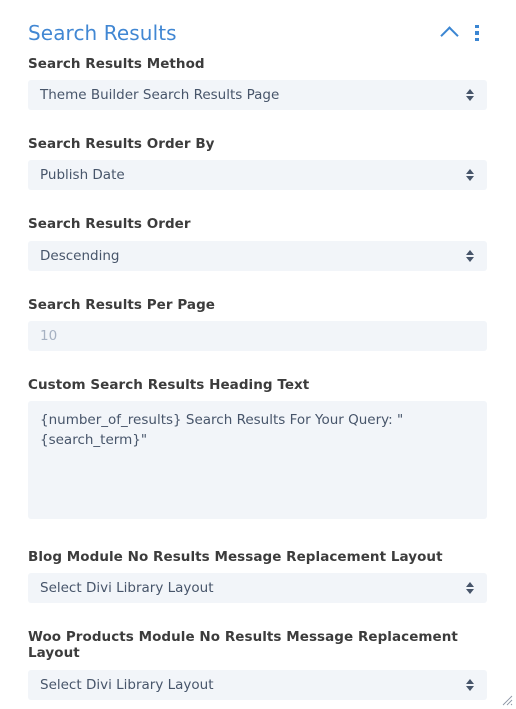 This screenshot has width=516, height=709. I want to click on resize-grip-icon, so click(507, 700).